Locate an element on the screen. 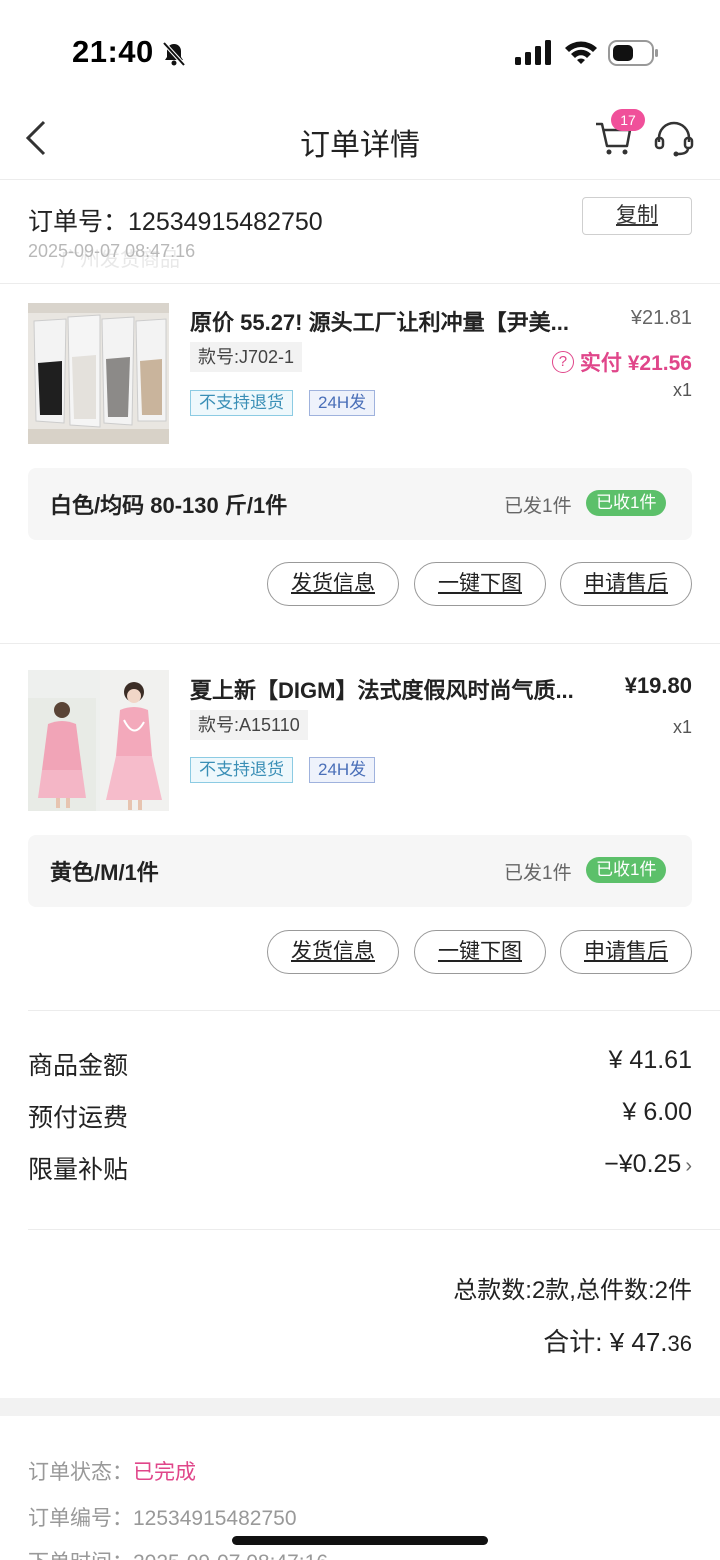  sum-label: 合计: is located at coordinates (573, 1342).